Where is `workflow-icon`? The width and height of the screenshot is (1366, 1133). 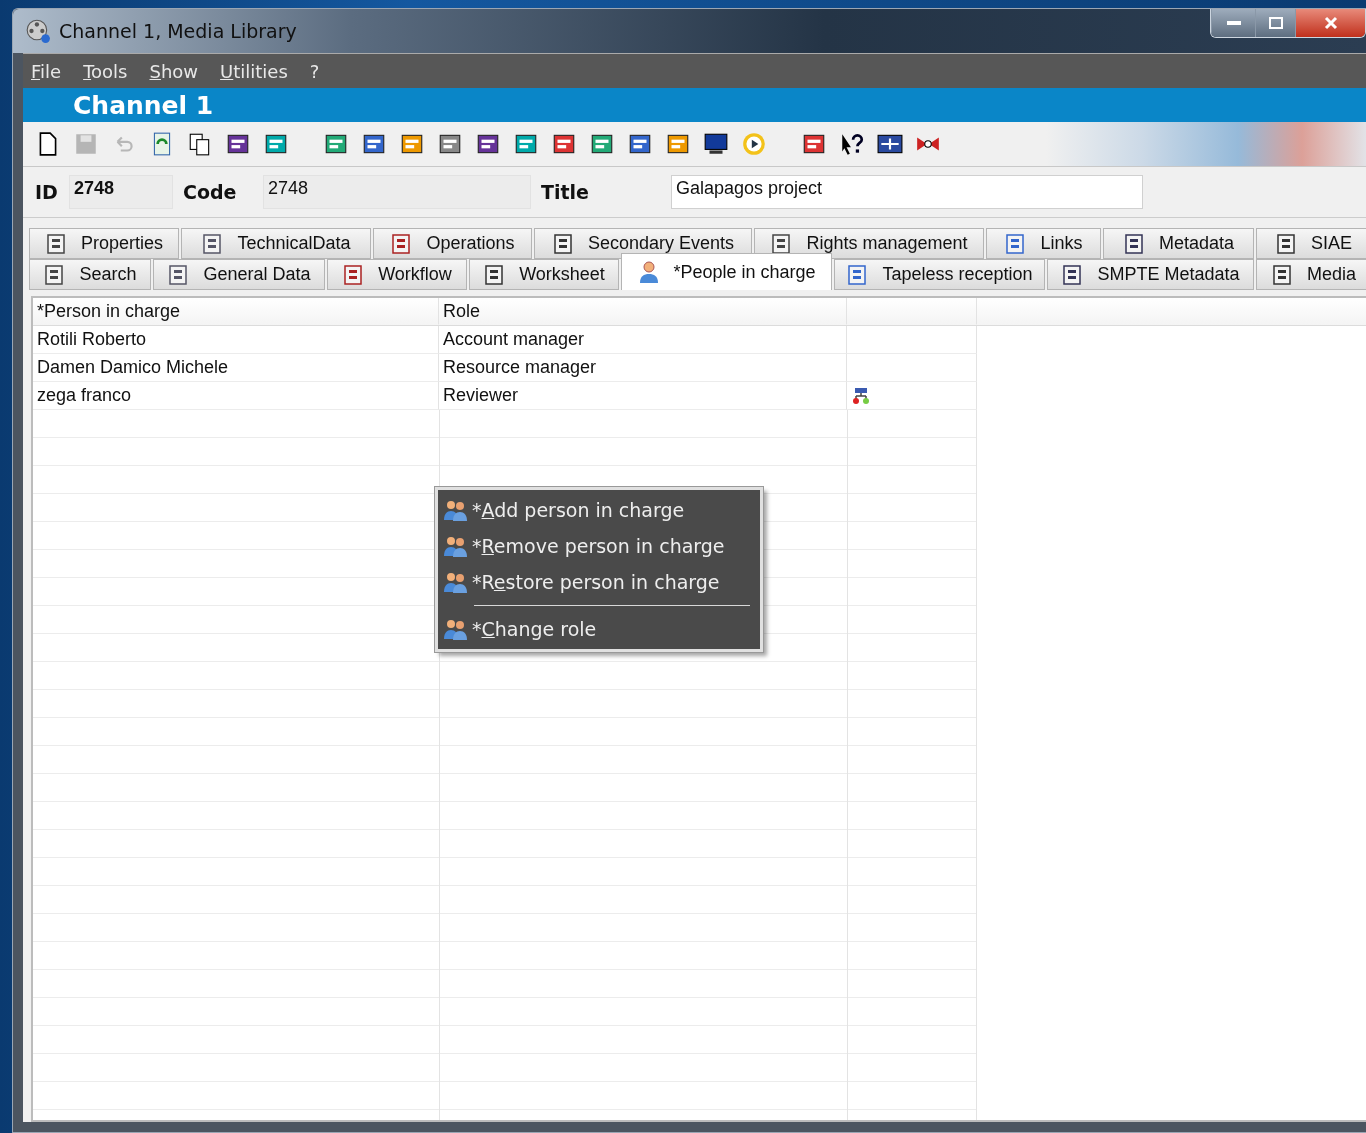 workflow-icon is located at coordinates (861, 395).